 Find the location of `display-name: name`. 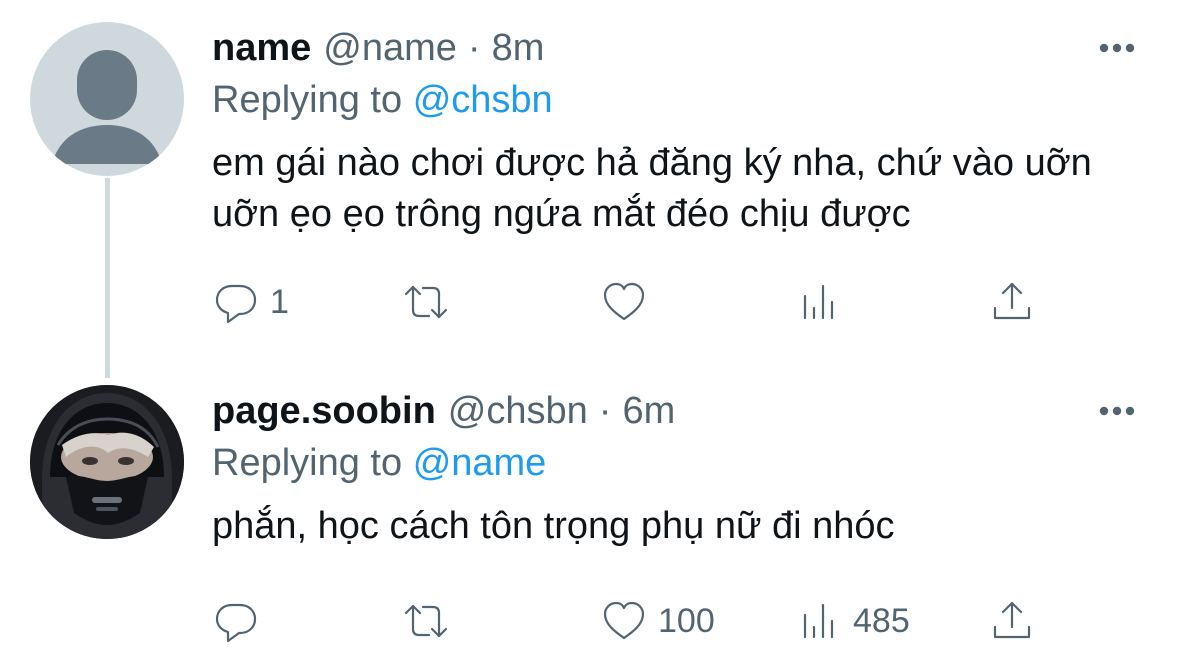

display-name: name is located at coordinates (261, 48).